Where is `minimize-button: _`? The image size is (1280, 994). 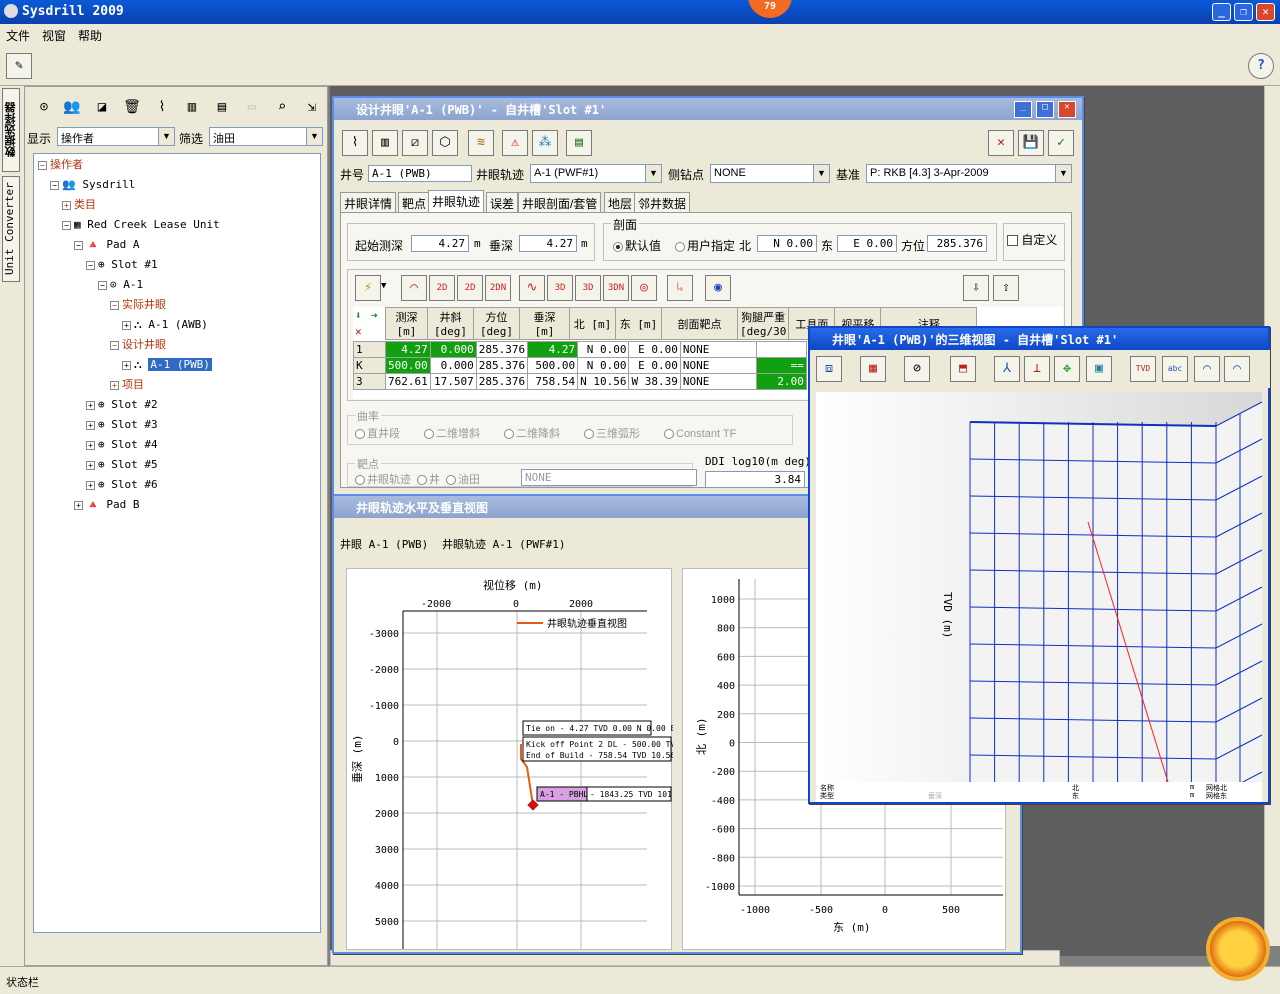
minimize-button: _ is located at coordinates (1221, 12).